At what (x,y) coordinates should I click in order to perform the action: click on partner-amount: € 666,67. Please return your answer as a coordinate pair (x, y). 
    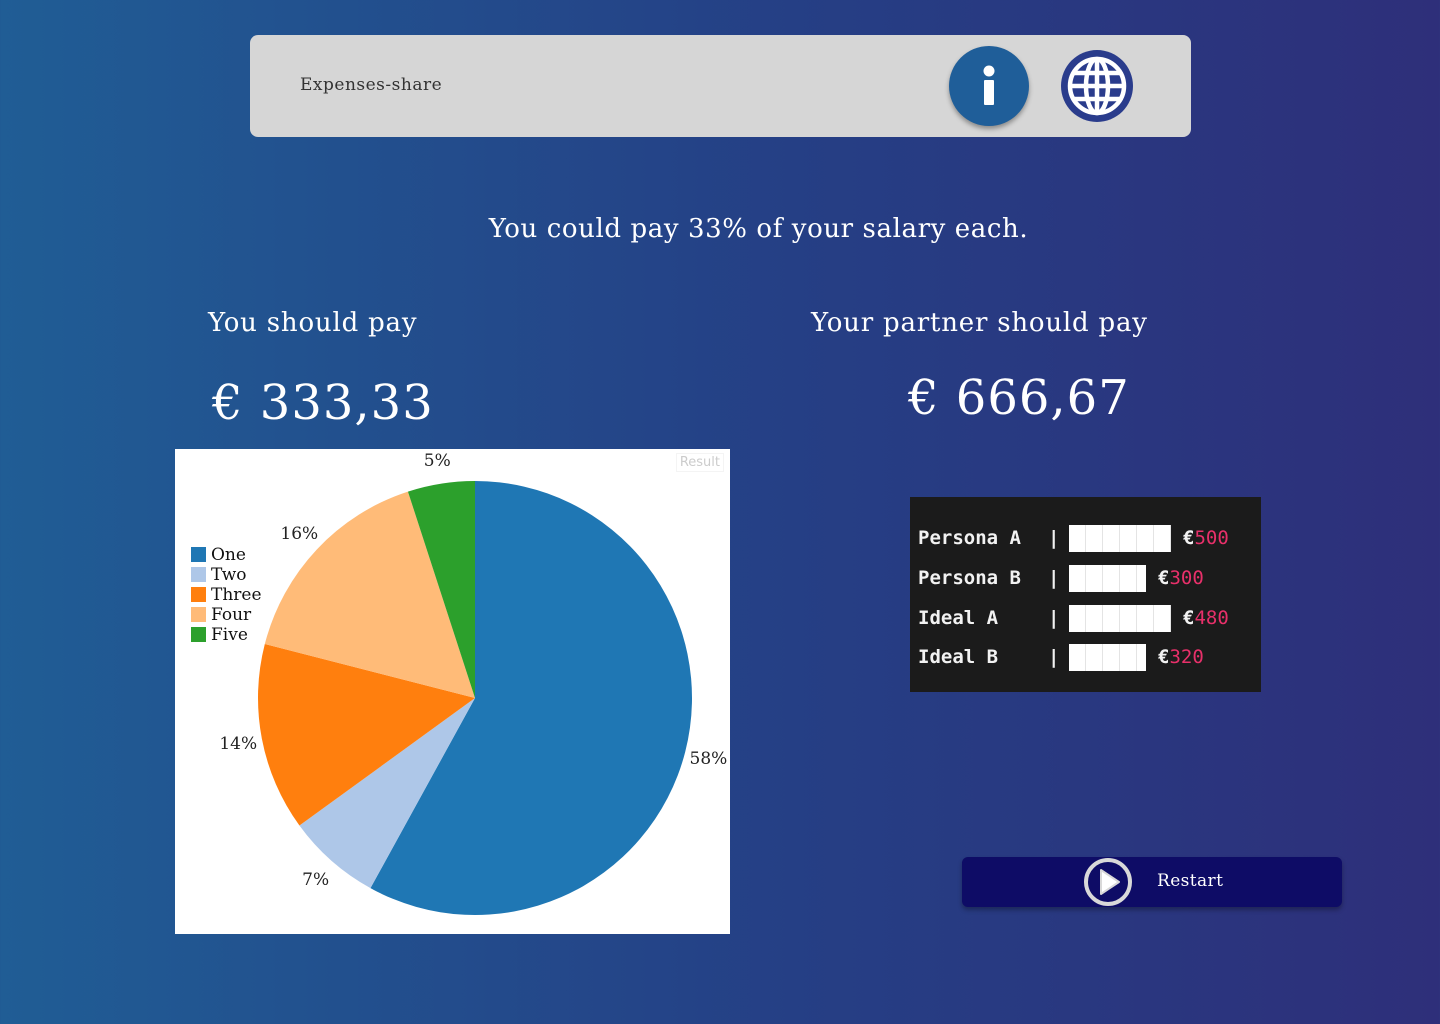
    Looking at the image, I should click on (1019, 398).